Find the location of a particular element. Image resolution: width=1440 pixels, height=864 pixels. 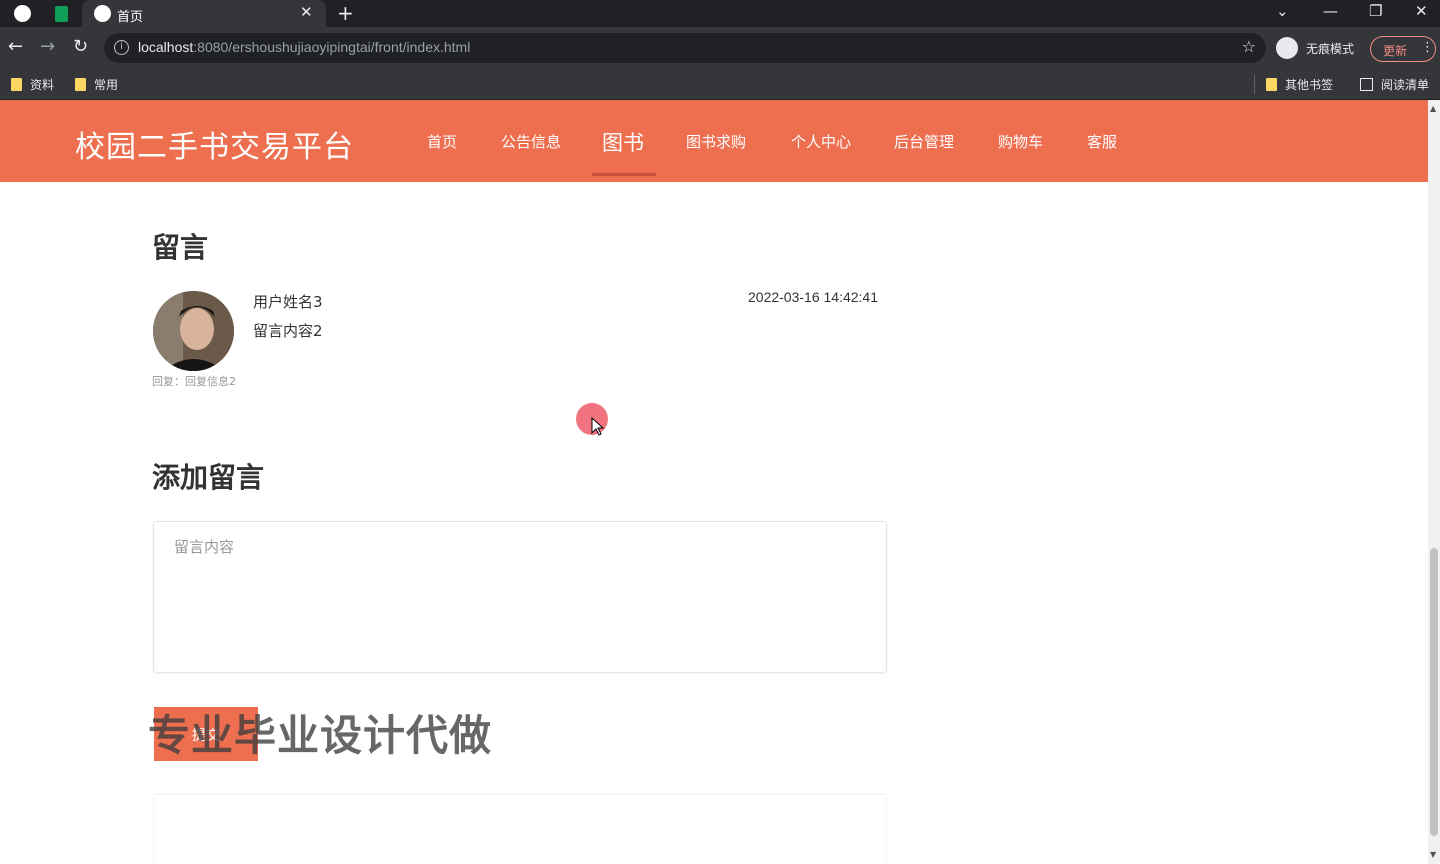

incognito-label: 无痕模式 is located at coordinates (1330, 49).